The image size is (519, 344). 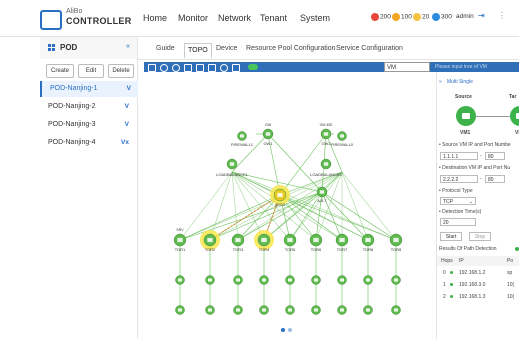 I want to click on pod-item: POD-Nanjing-1 V, so click(x=89, y=89).